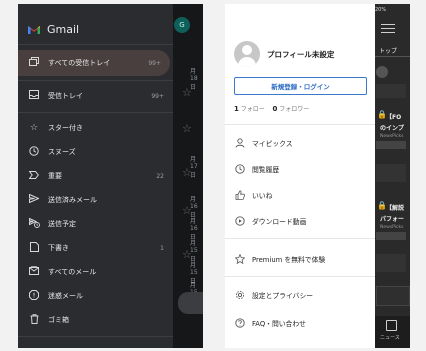  What do you see at coordinates (266, 170) in the screenshot?
I see `menu-item-label: 閲覧履歴` at bounding box center [266, 170].